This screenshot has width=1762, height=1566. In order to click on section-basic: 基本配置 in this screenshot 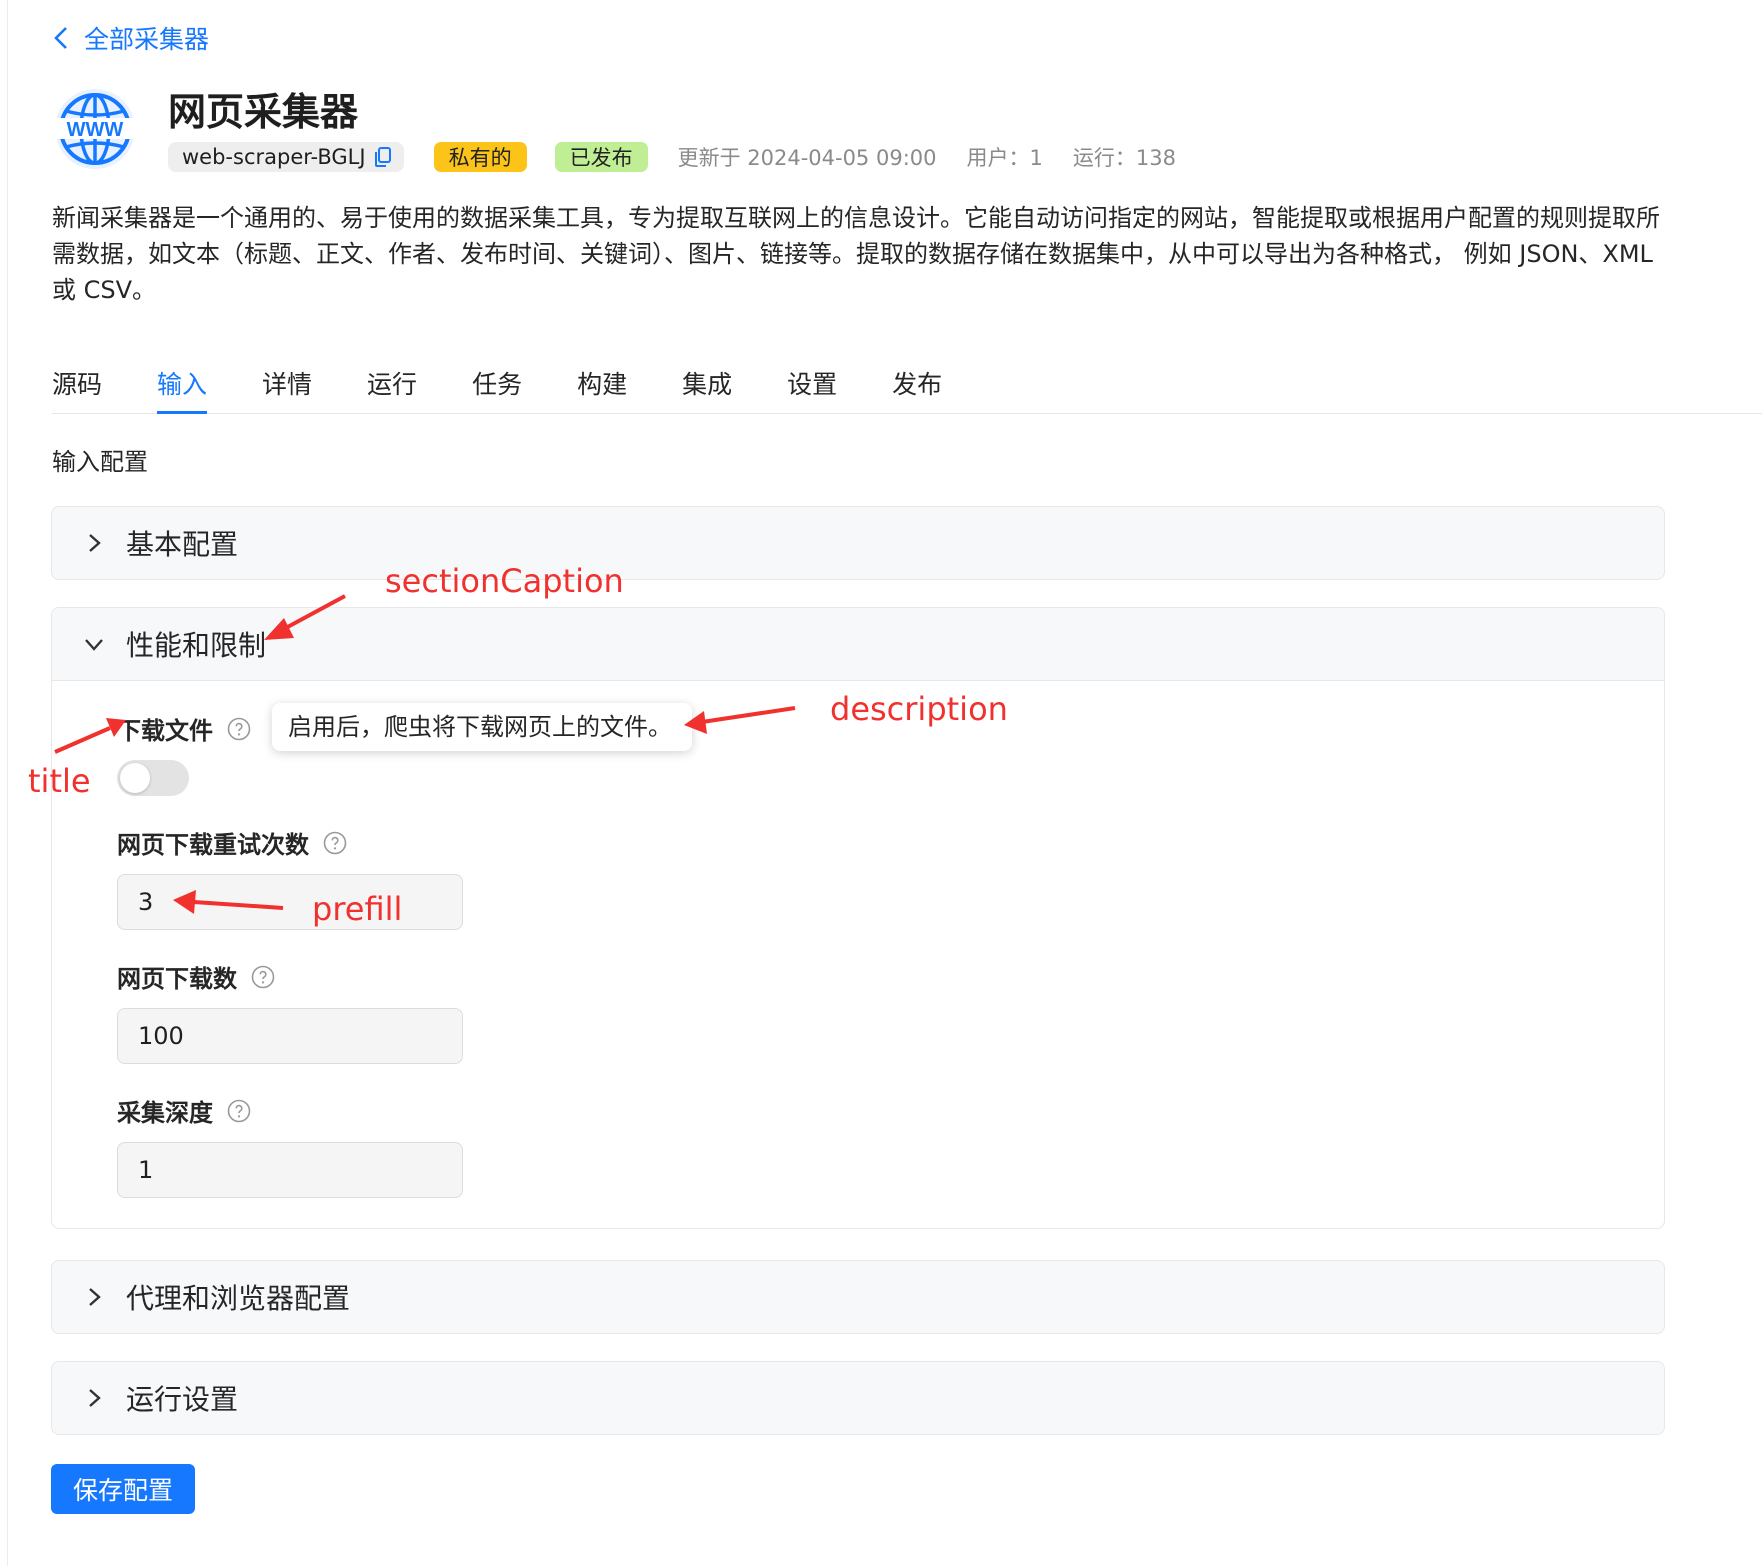, I will do `click(858, 543)`.